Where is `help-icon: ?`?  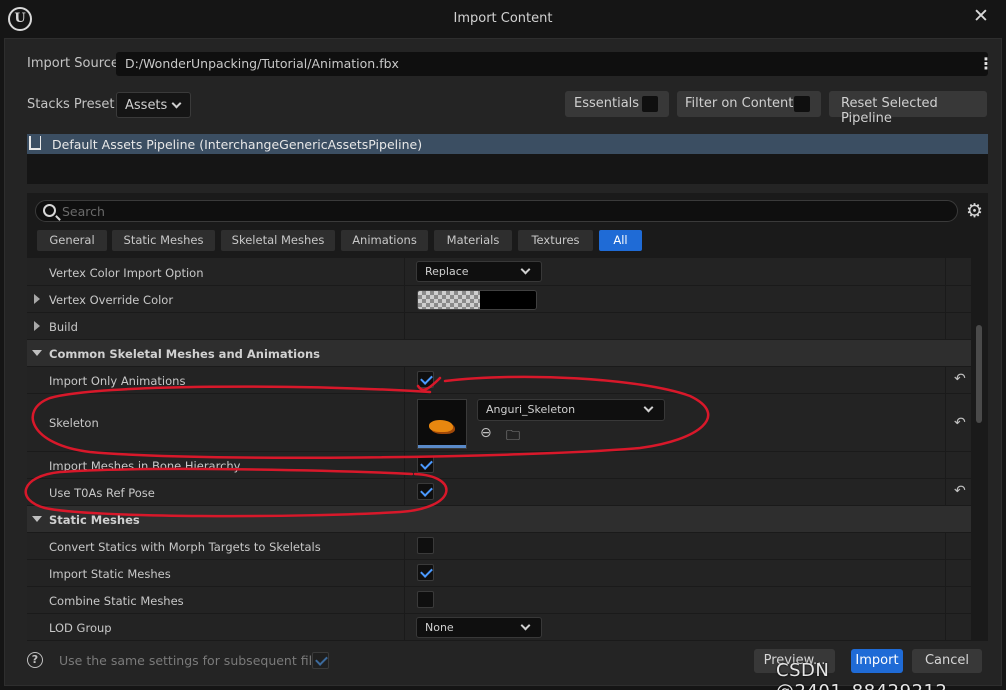 help-icon: ? is located at coordinates (35, 660).